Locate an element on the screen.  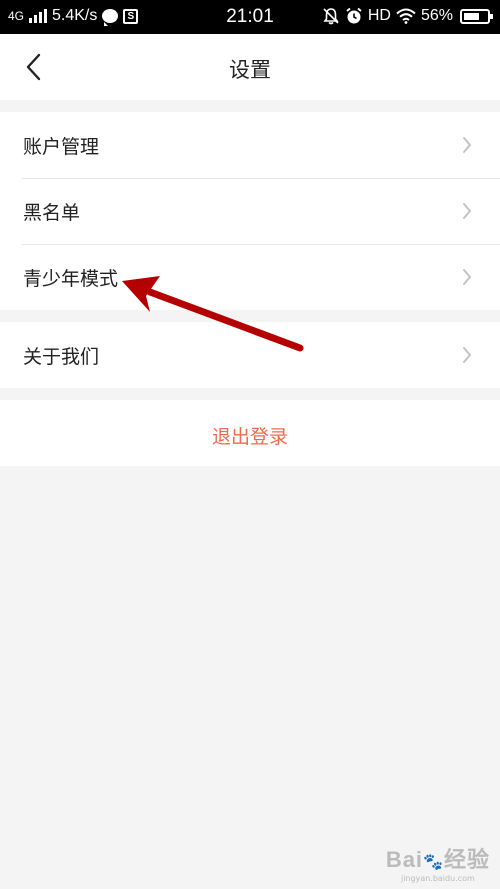
settings-row-blacklist: 黑名单 is located at coordinates (250, 211).